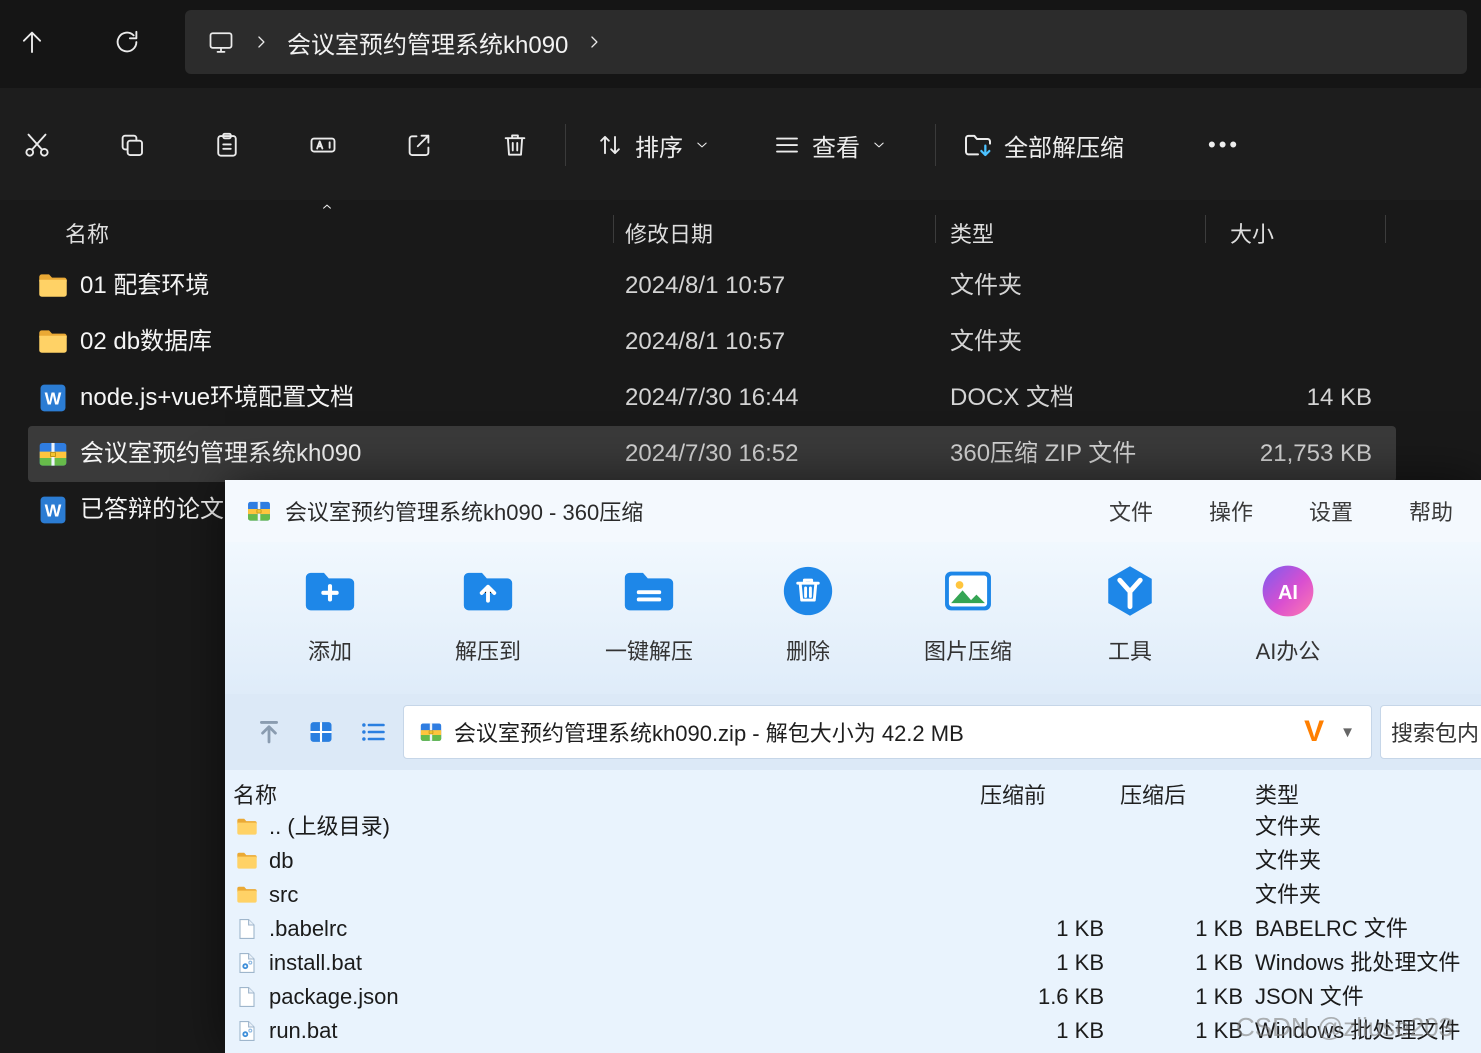 The image size is (1481, 1053). I want to click on cut-icon, so click(37, 145).